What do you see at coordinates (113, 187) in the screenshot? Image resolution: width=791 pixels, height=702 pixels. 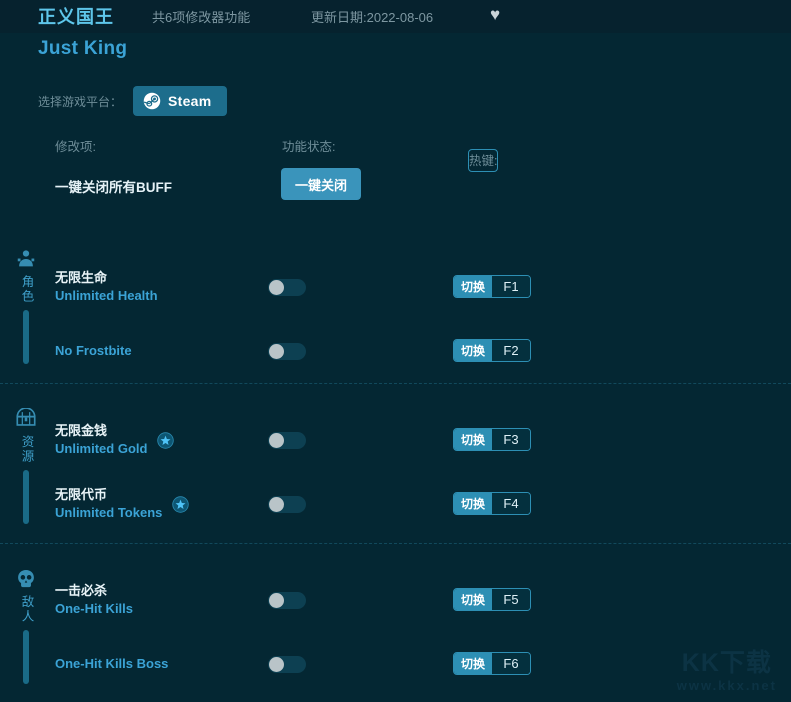 I see `disable-all-buffs-label: 一键关闭所有BUFF` at bounding box center [113, 187].